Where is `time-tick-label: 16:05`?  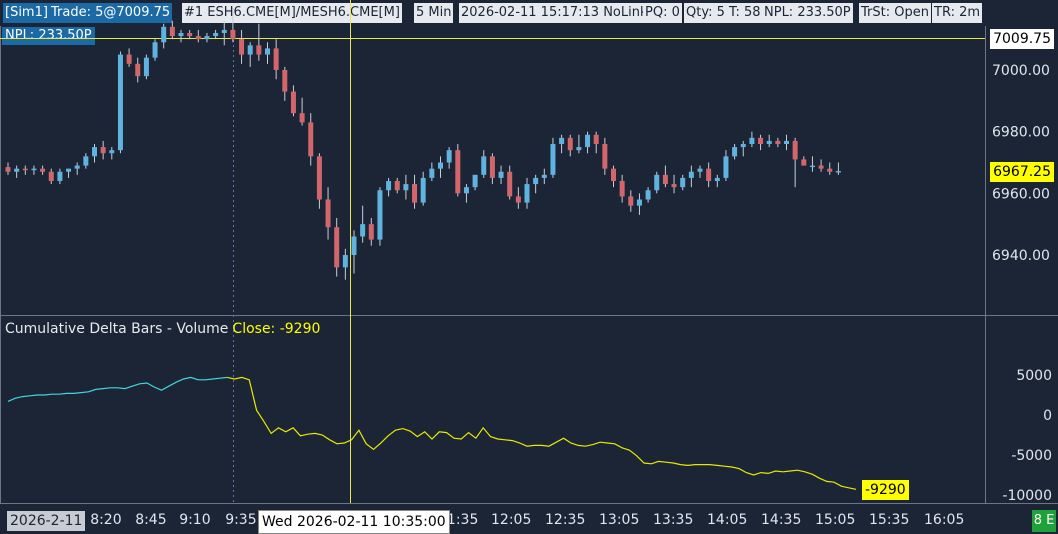 time-tick-label: 16:05 is located at coordinates (944, 520).